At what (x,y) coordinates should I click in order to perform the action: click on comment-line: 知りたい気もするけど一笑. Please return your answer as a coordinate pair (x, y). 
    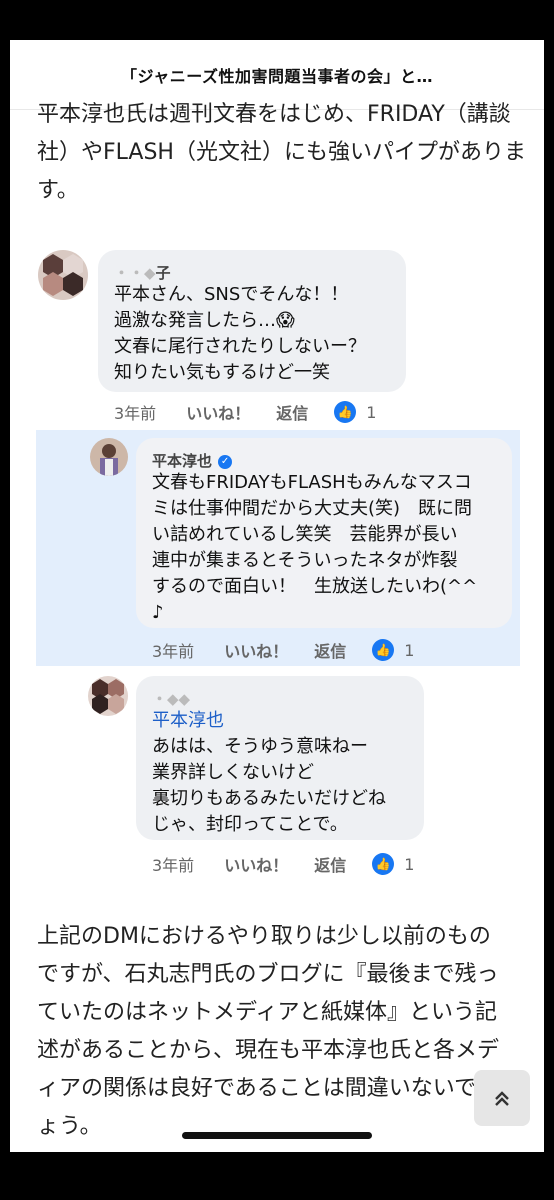
    Looking at the image, I should click on (222, 372).